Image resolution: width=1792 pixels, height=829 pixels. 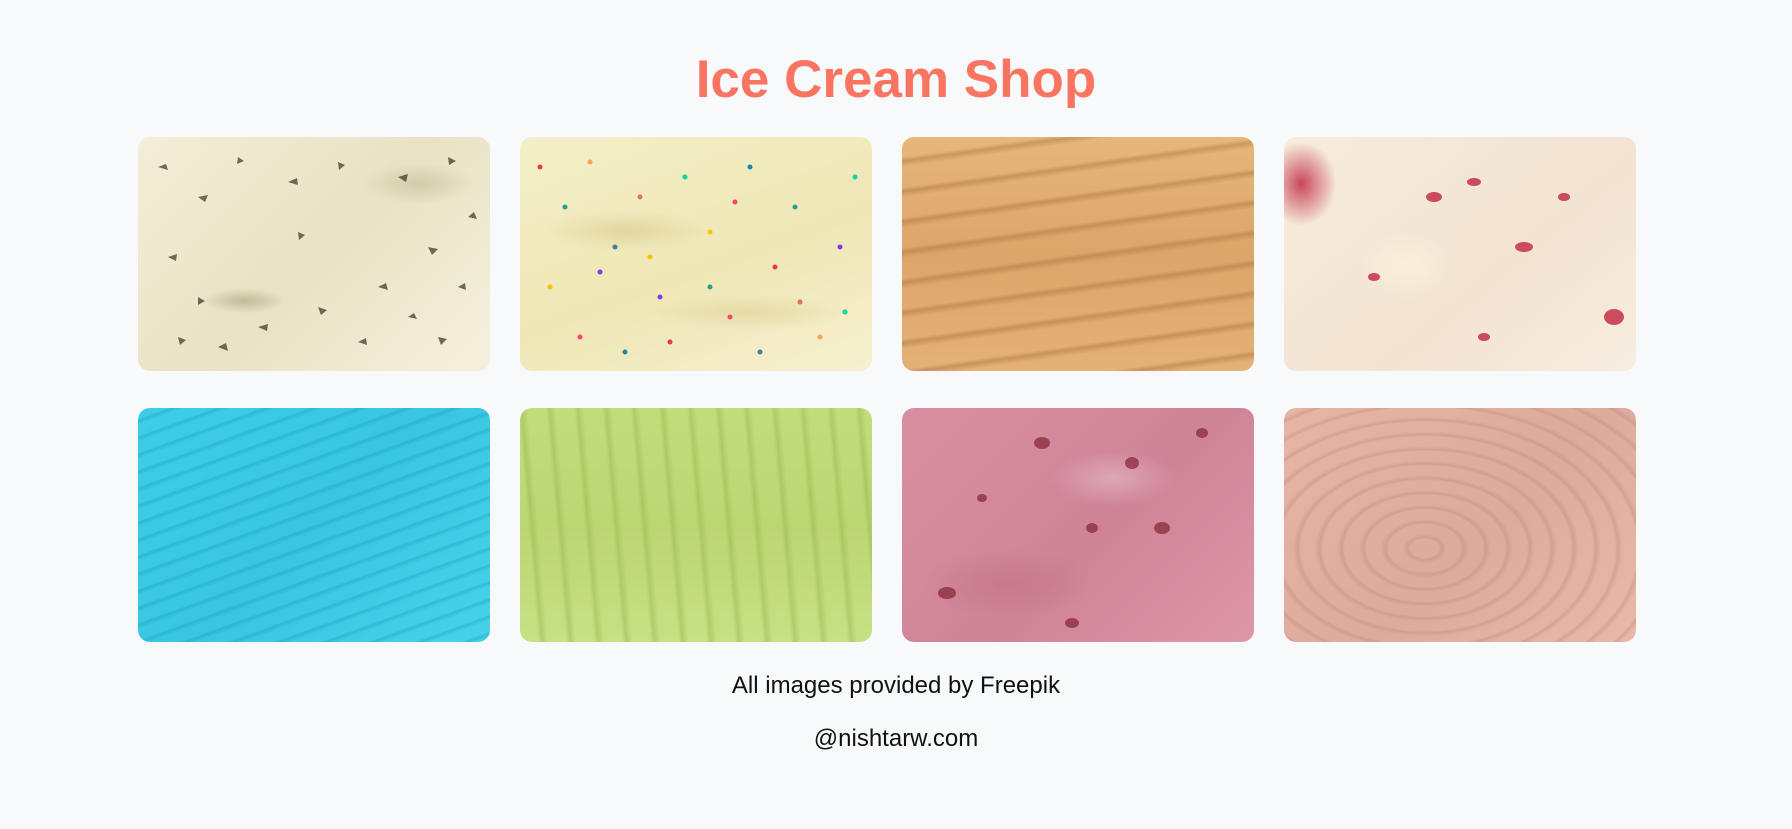 I want to click on berry-pieces-overlay, so click(x=1073, y=528).